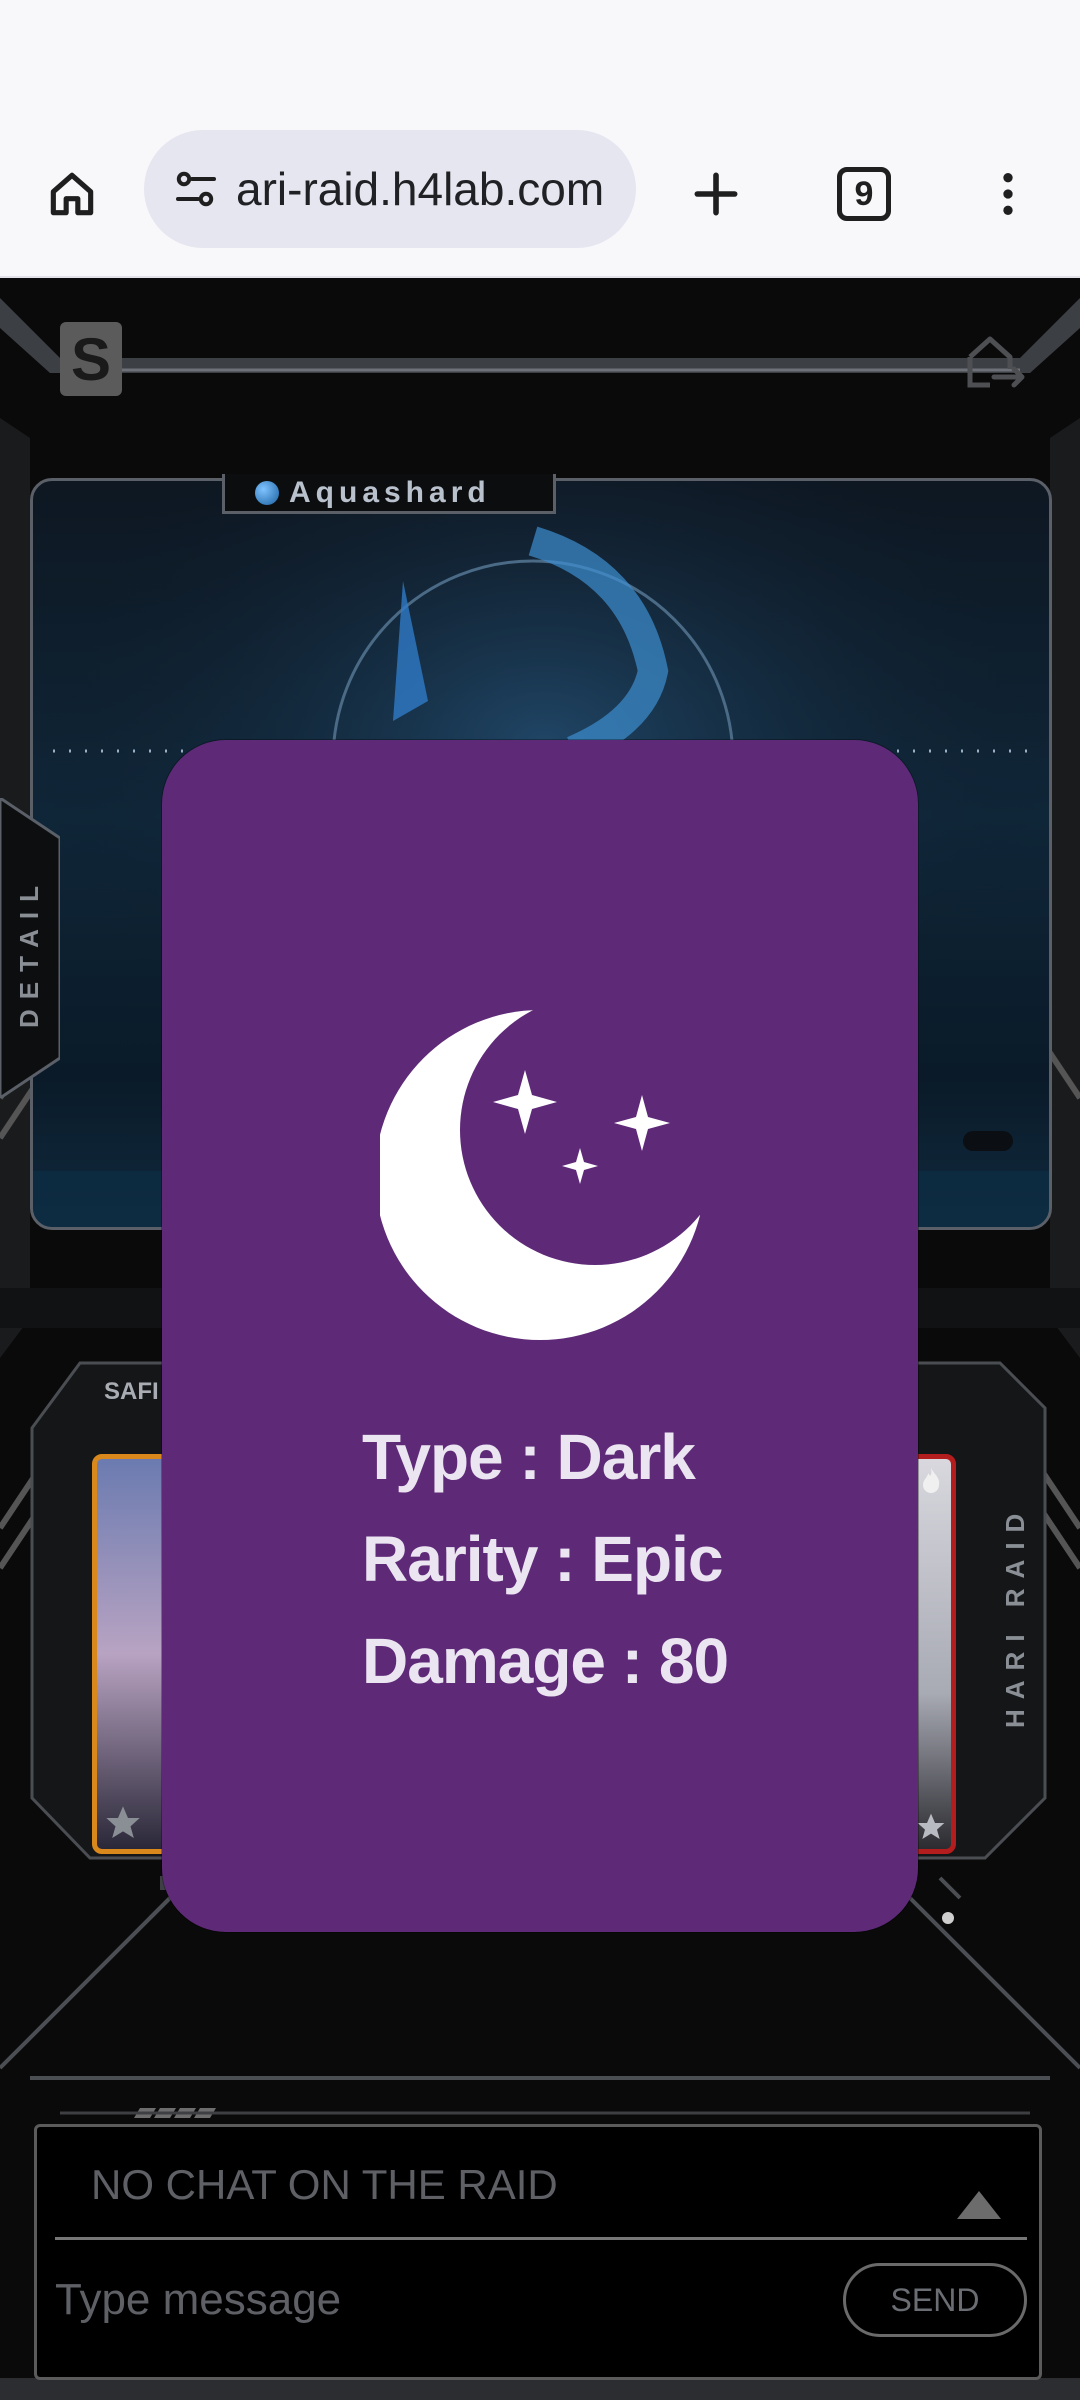  I want to click on fire-icon, so click(931, 1480).